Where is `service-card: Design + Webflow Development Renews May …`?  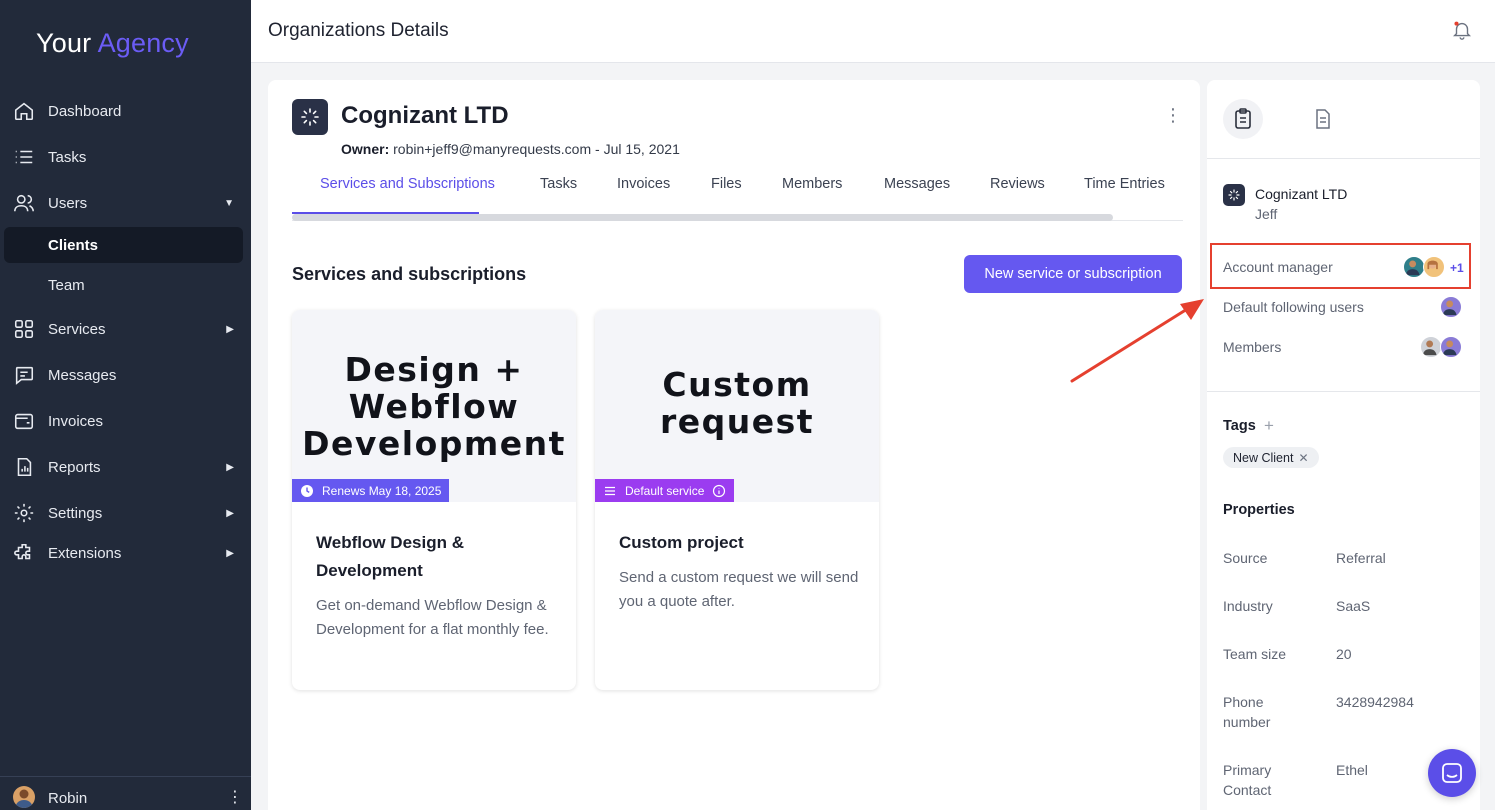
service-card: Design + Webflow Development Renews May … is located at coordinates (434, 500).